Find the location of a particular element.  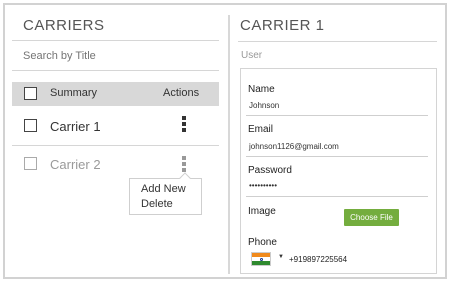

menu-item-add-new: Add New is located at coordinates (163, 189).